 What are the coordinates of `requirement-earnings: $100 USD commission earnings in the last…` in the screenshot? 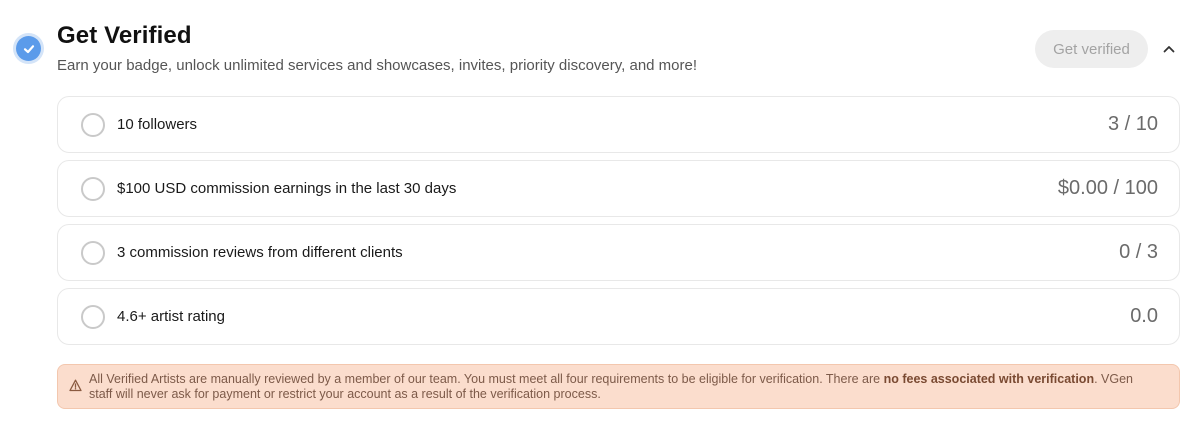 It's located at (618, 188).